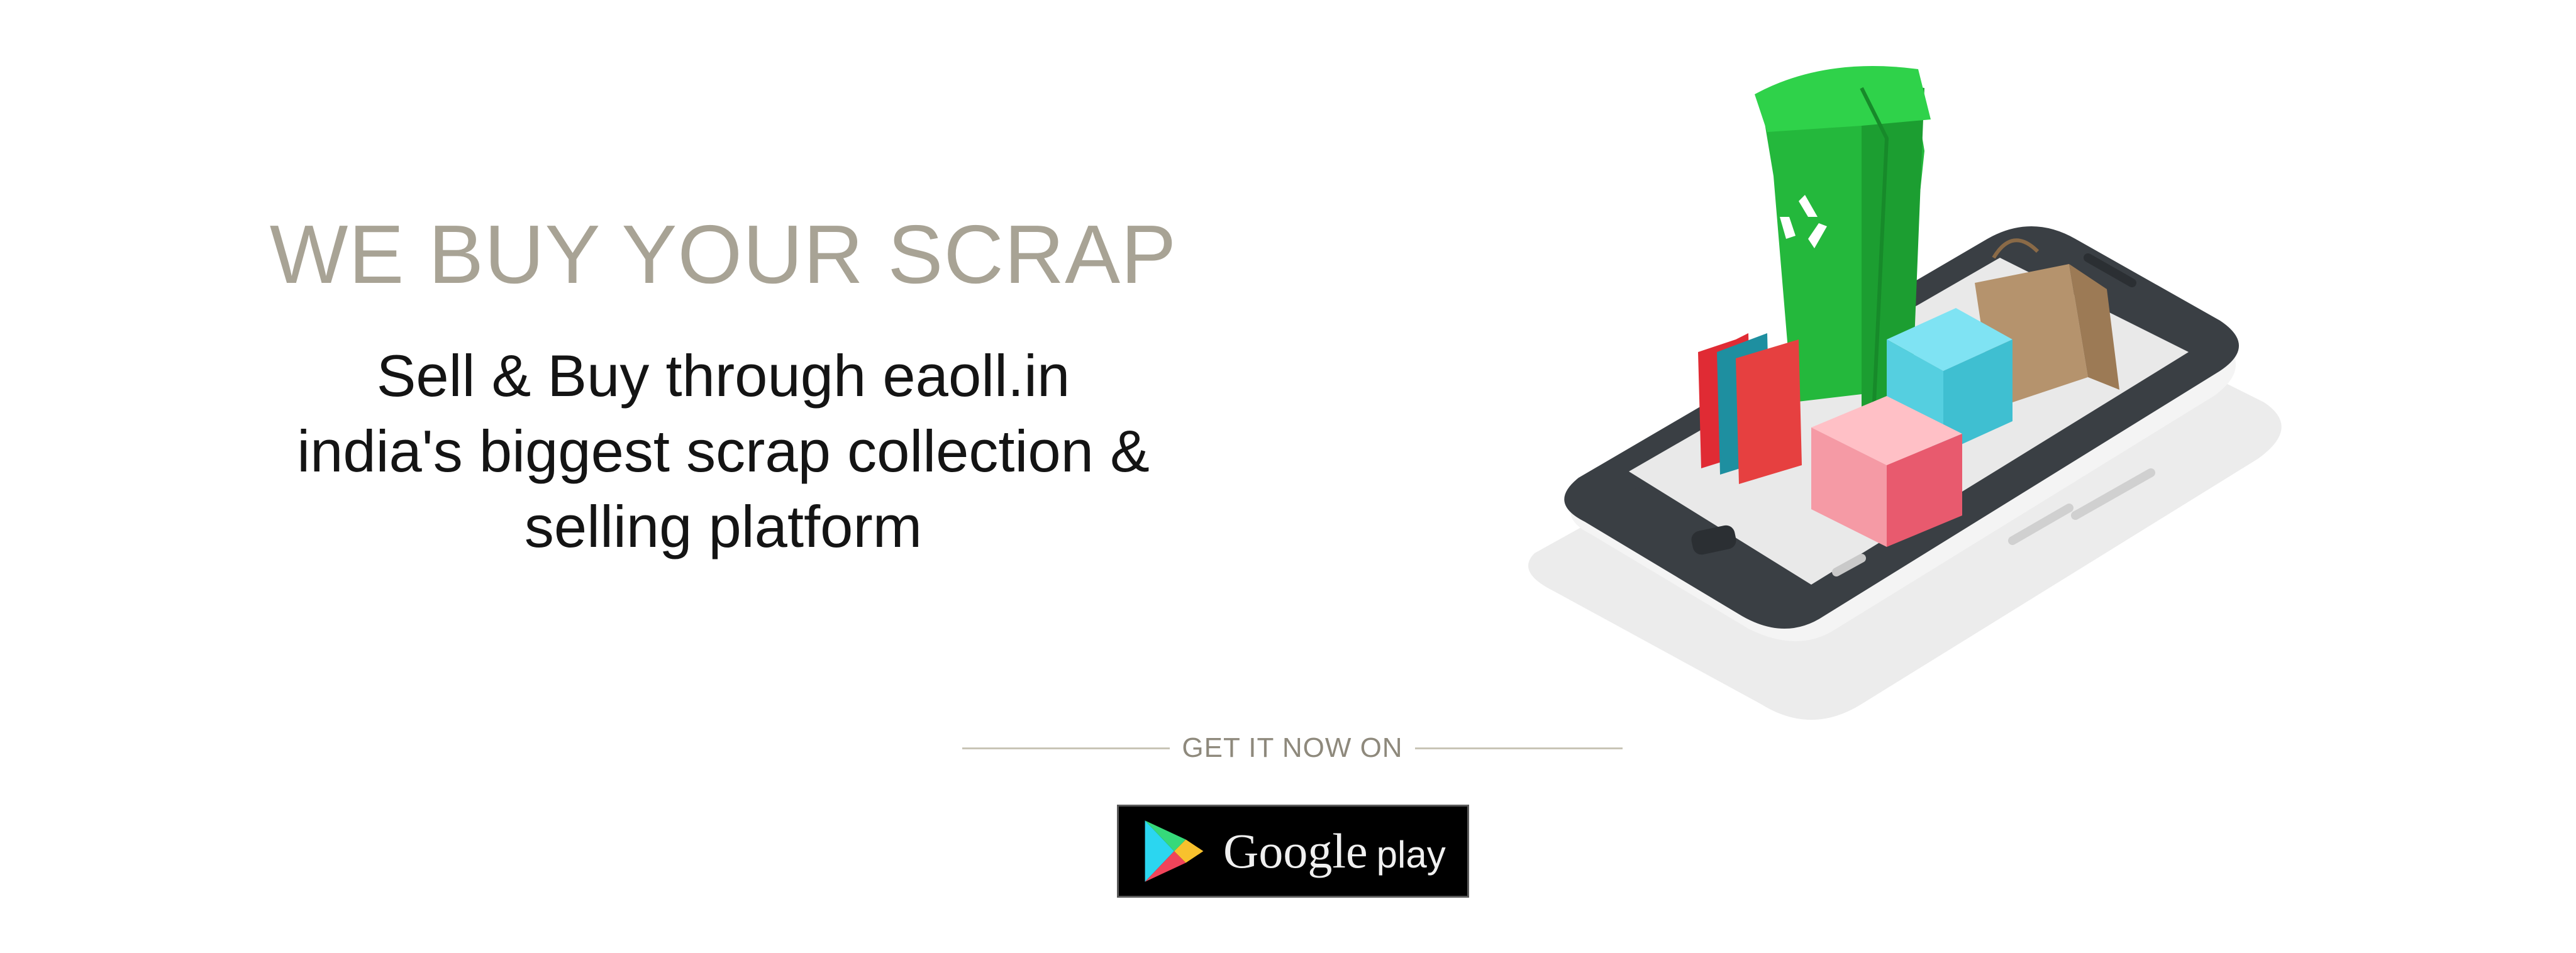  I want to click on google-play-suffix: play, so click(1411, 855).